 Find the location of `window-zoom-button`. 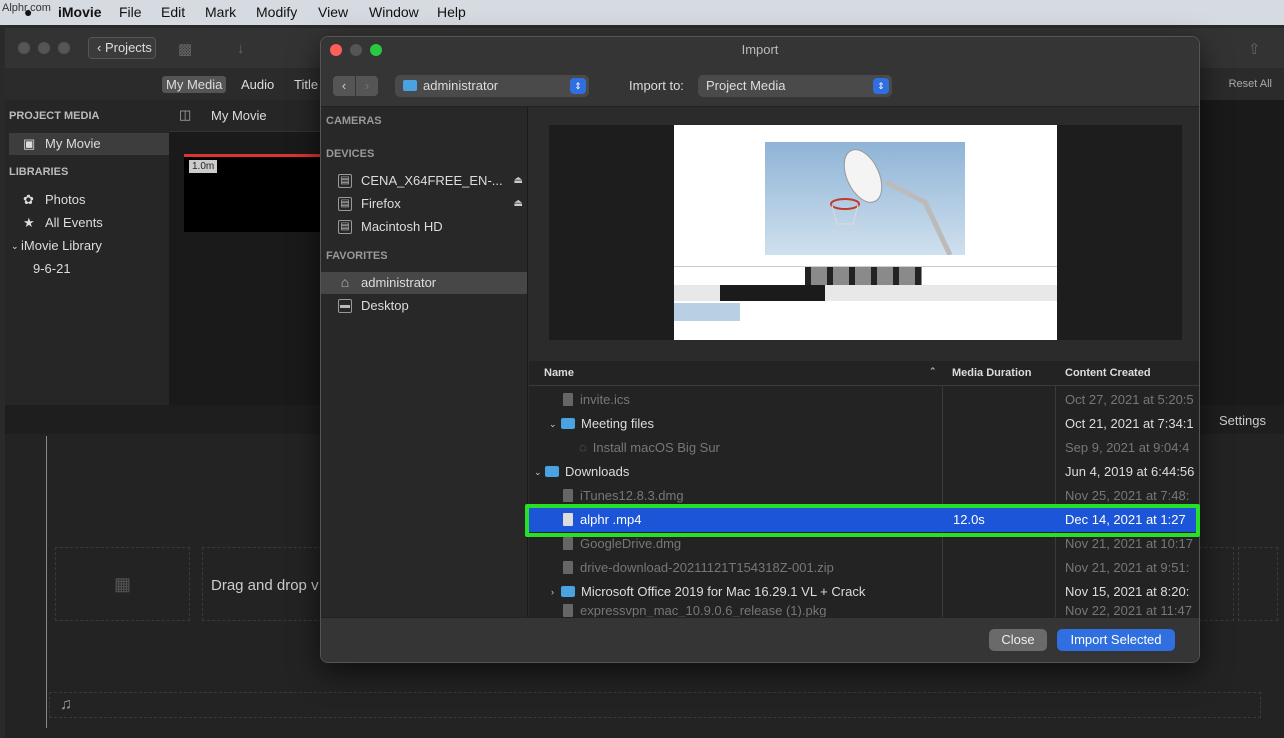

window-zoom-button is located at coordinates (64, 48).